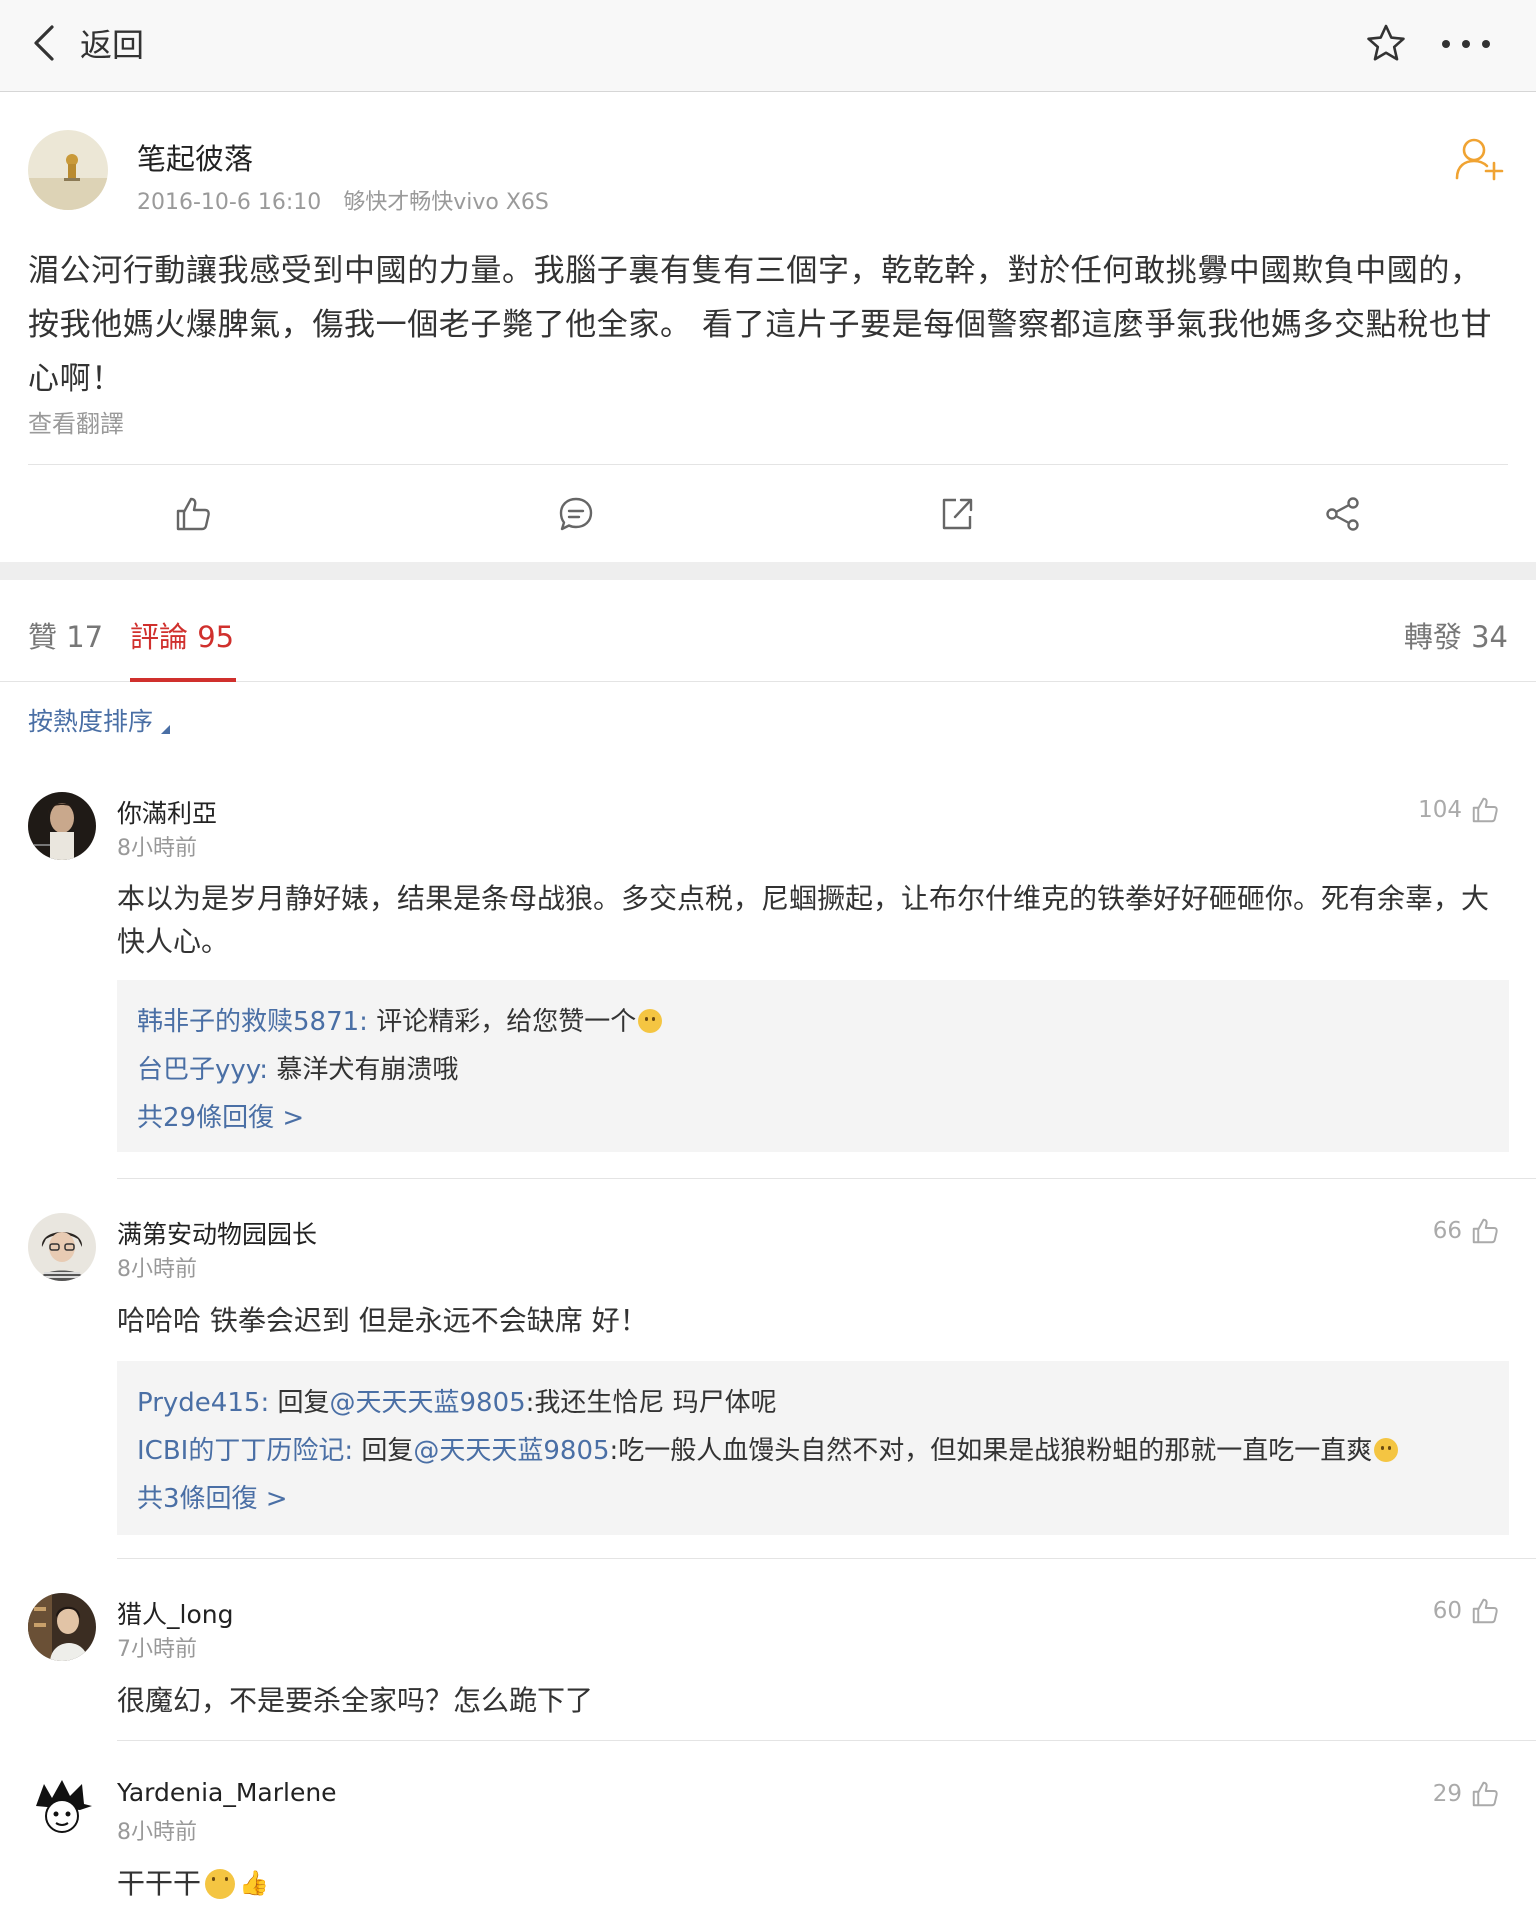 This screenshot has height=1906, width=1536. What do you see at coordinates (1440, 810) in the screenshot?
I see `like-count: 104` at bounding box center [1440, 810].